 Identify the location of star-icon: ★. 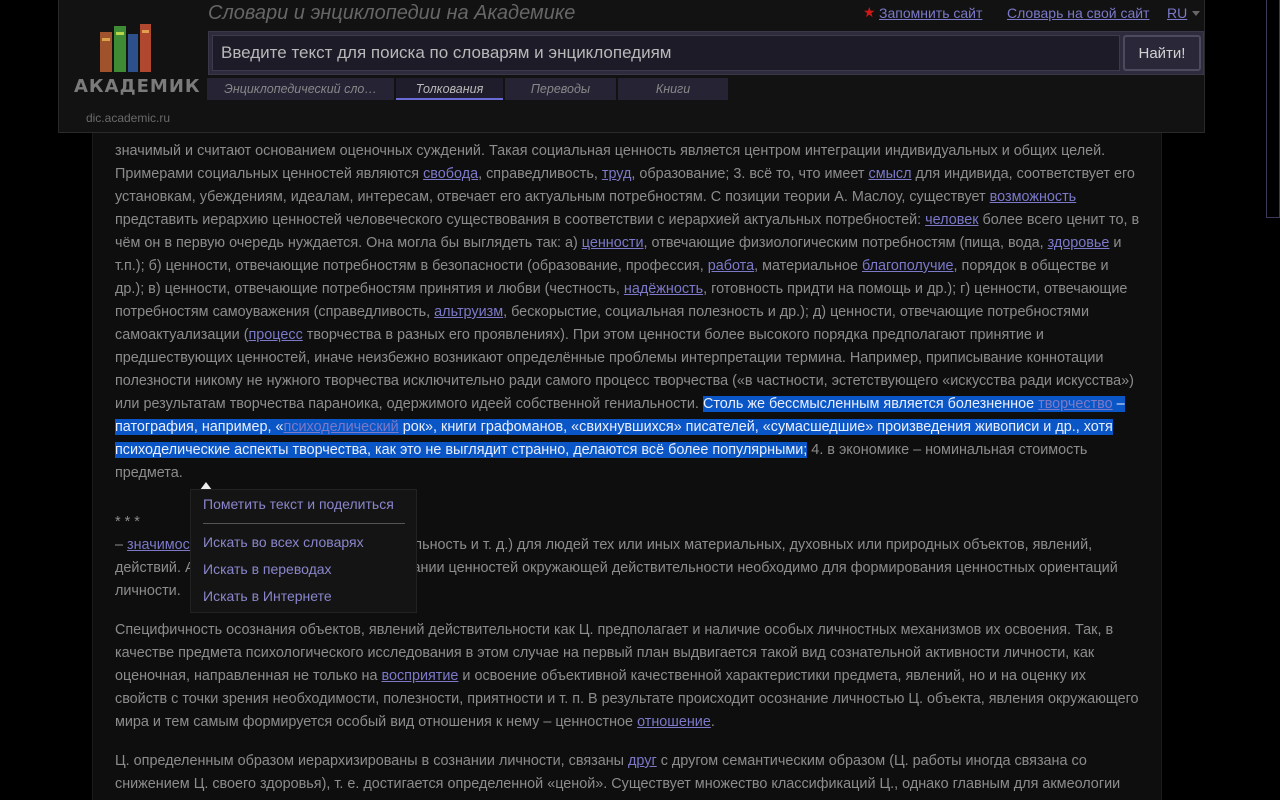
(869, 12).